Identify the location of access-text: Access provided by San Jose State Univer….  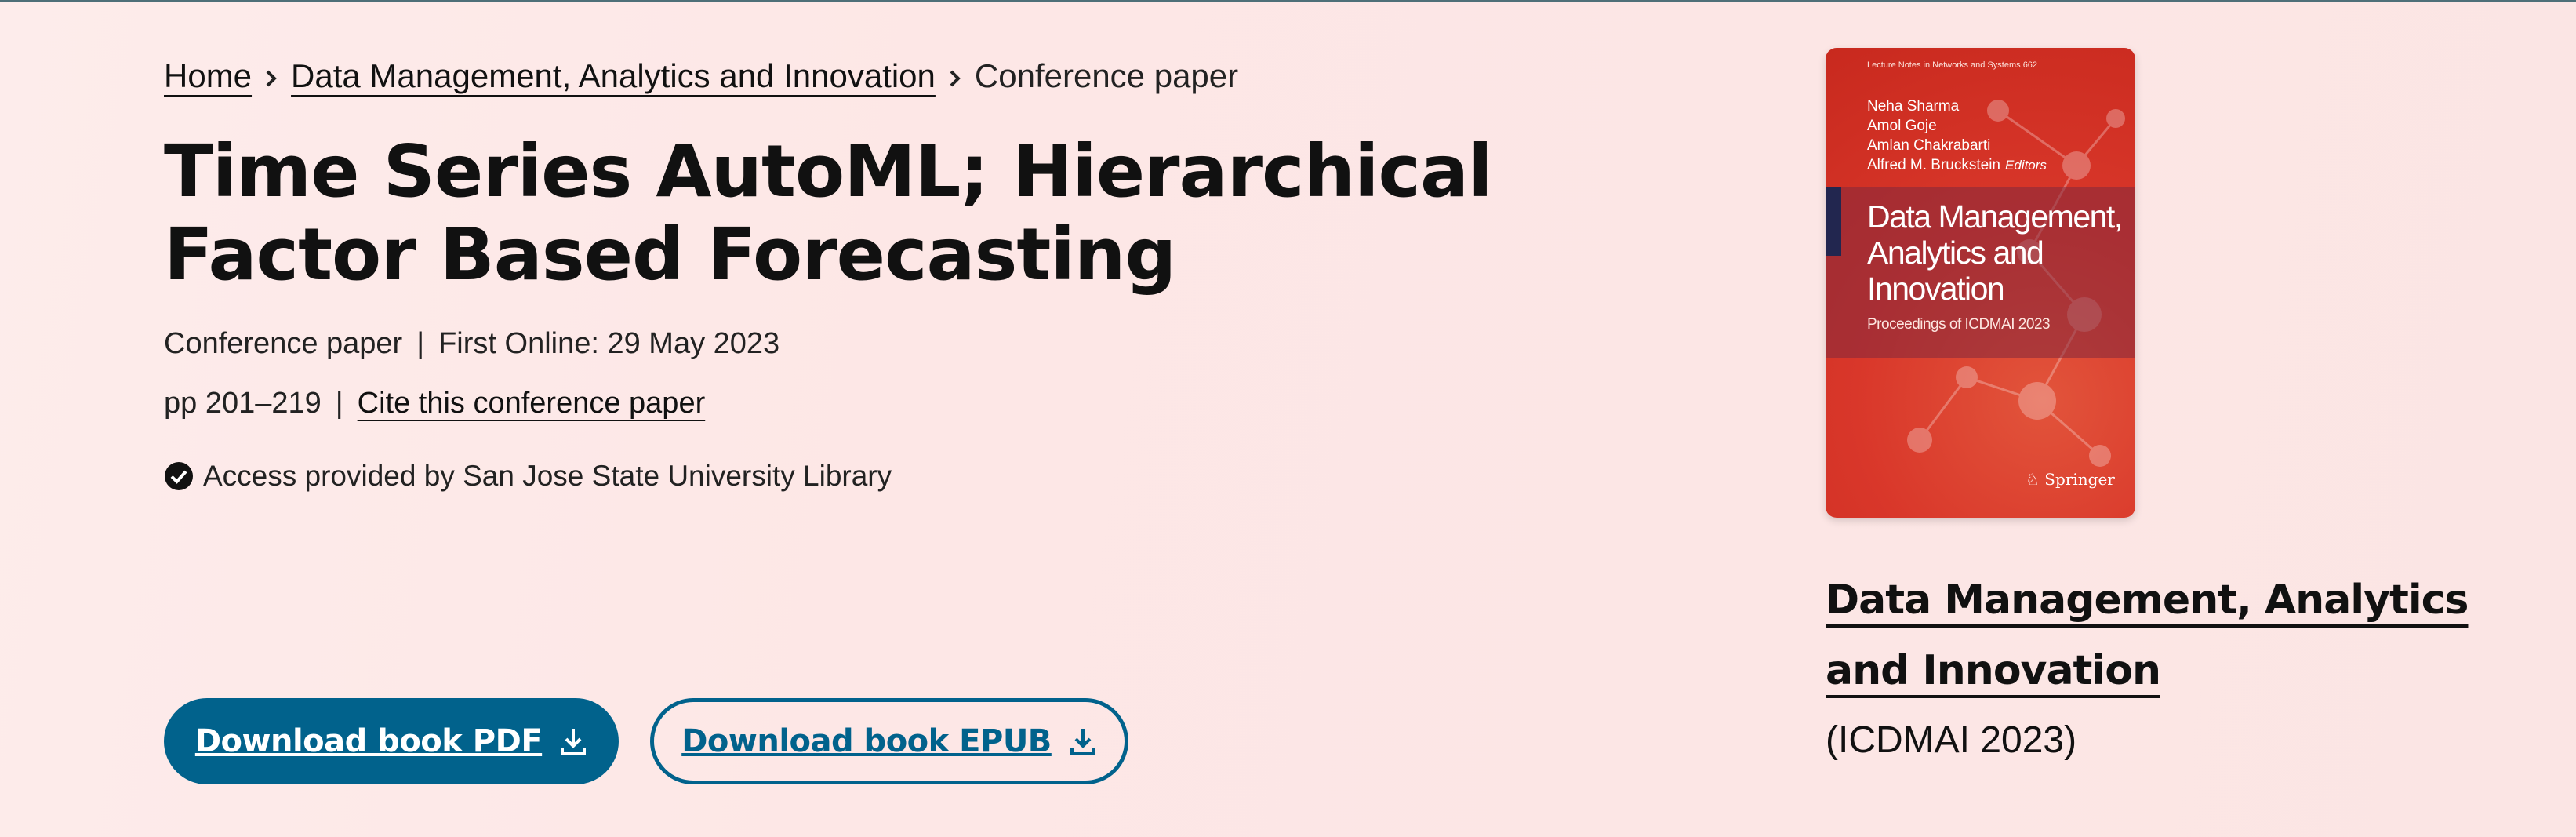
(547, 476).